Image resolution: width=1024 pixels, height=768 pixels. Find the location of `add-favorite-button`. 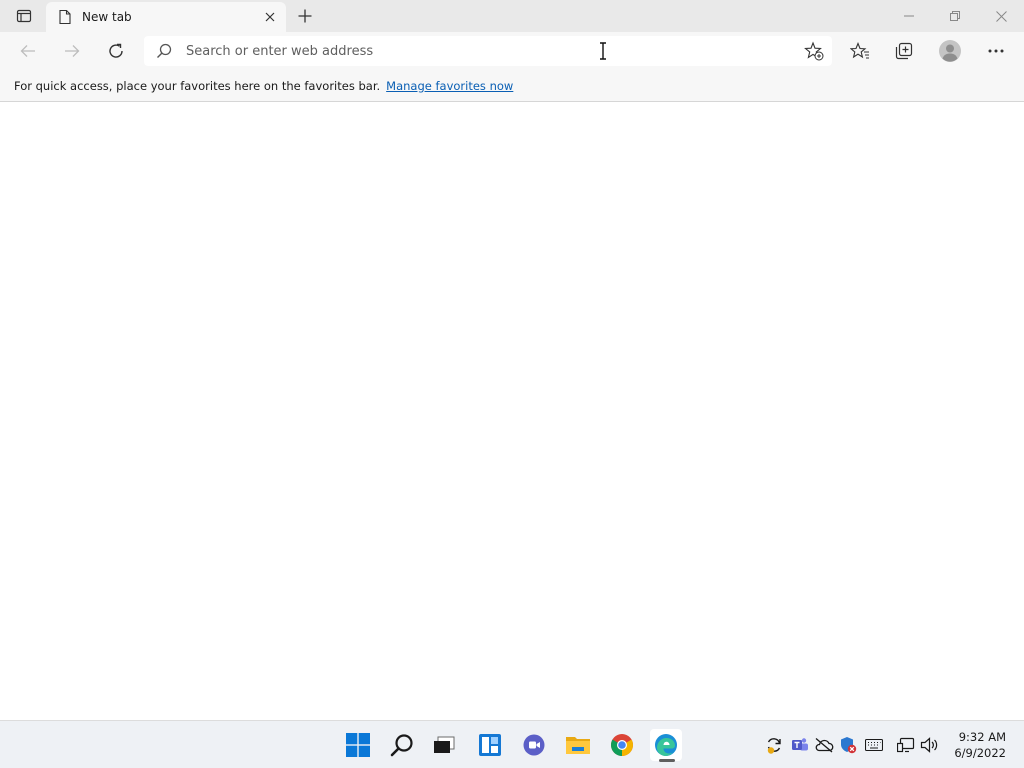

add-favorite-button is located at coordinates (814, 51).